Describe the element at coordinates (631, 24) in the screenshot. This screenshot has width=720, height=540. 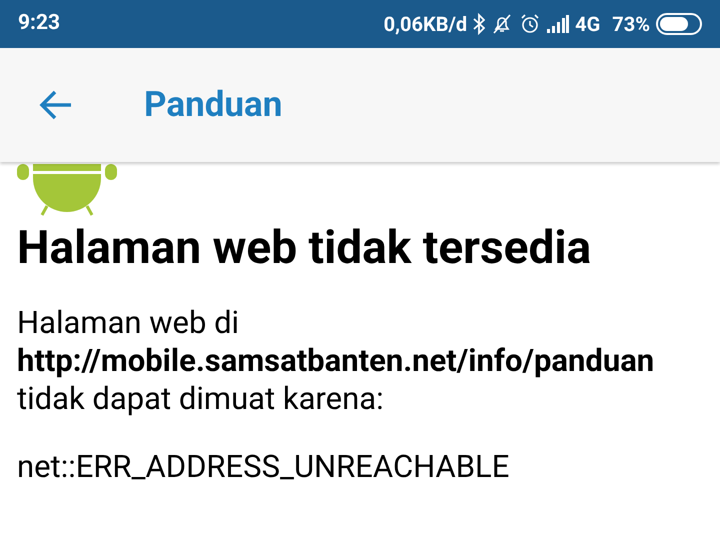
I see `battery-percent: 73%` at that location.